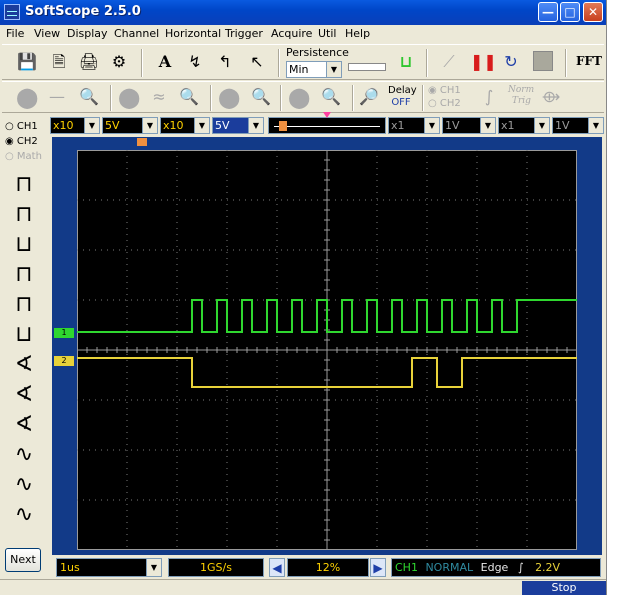  I want to click on rising-edge-icon: ∫, so click(520, 567).